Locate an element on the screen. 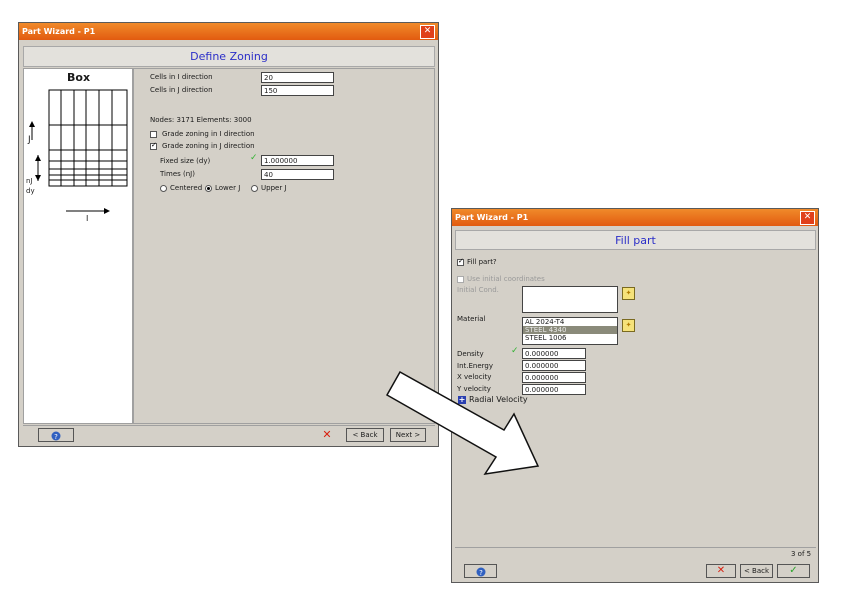 Image resolution: width=842 pixels, height=595 pixels. page-indicator: 3 of 5 is located at coordinates (801, 554).